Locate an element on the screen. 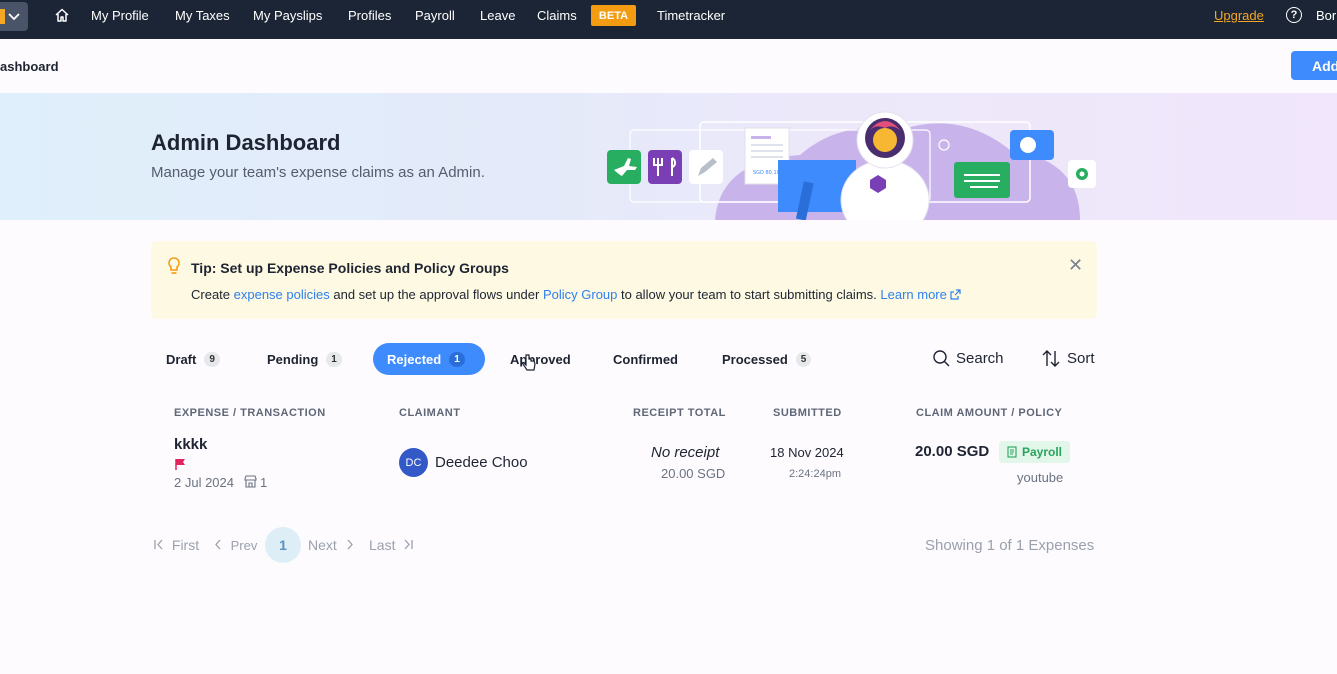 Image resolution: width=1337 pixels, height=674 pixels. app-logo-icon is located at coordinates (2, 16).